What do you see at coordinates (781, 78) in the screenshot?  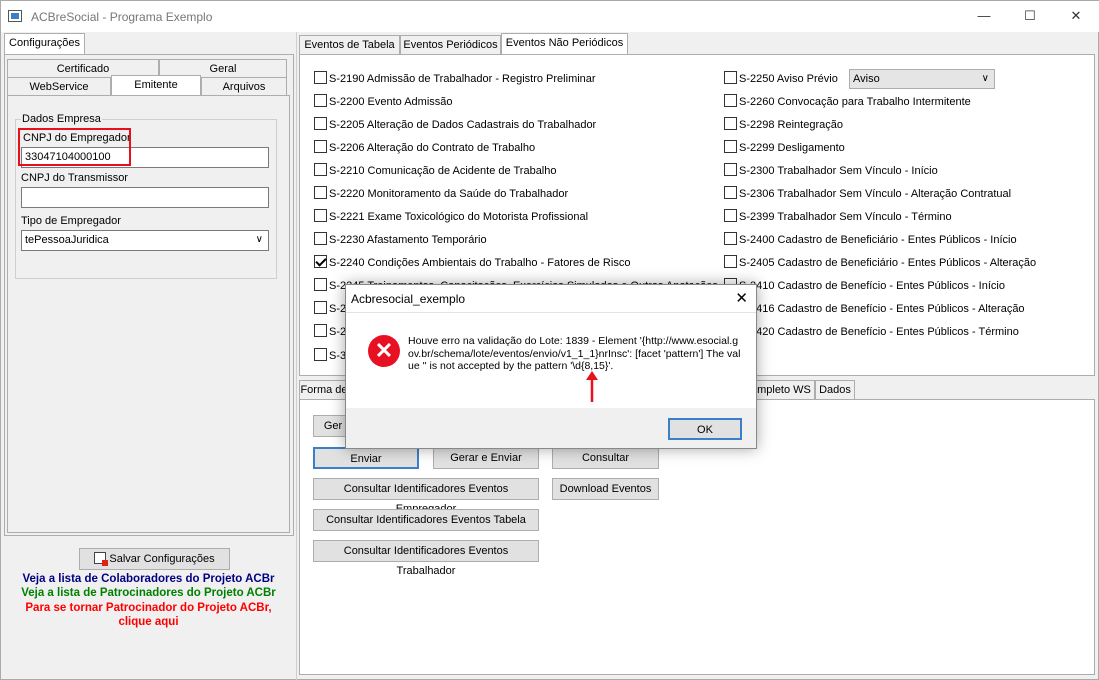 I see `event-right-checkbox: S-2250 Aviso Prévio` at bounding box center [781, 78].